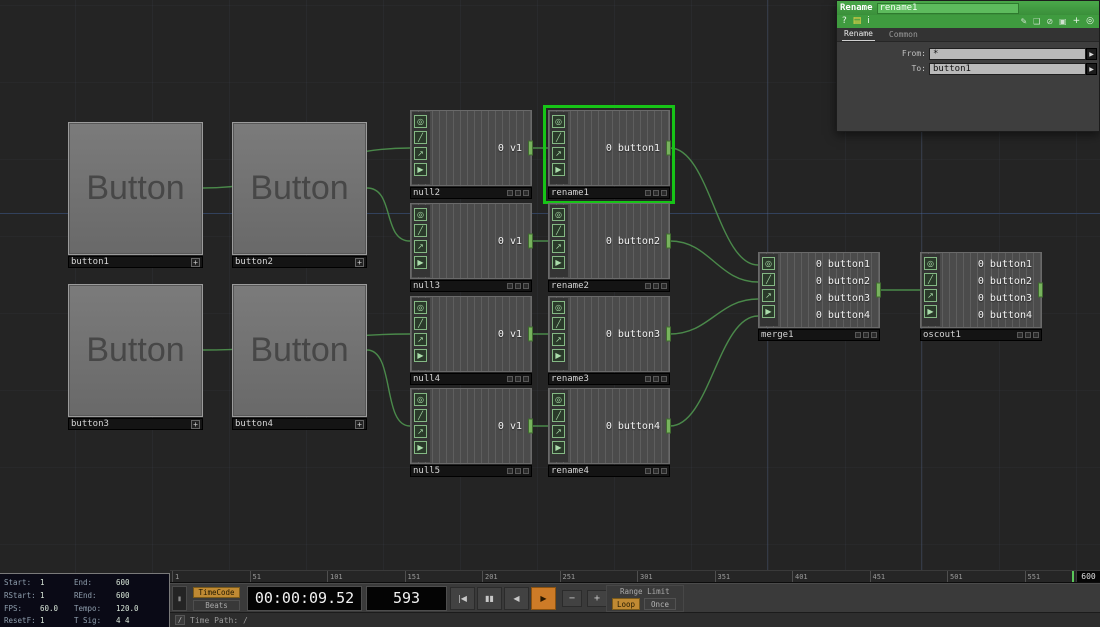 This screenshot has height=627, width=1100. I want to click on param-dialog-titlebar: Rename rename1, so click(968, 8).